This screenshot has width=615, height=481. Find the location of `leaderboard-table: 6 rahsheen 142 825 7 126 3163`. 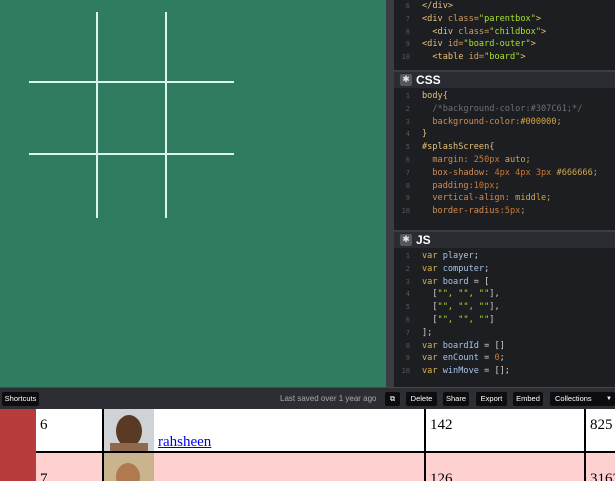

leaderboard-table: 6 rahsheen 142 825 7 126 3163 is located at coordinates (307, 445).